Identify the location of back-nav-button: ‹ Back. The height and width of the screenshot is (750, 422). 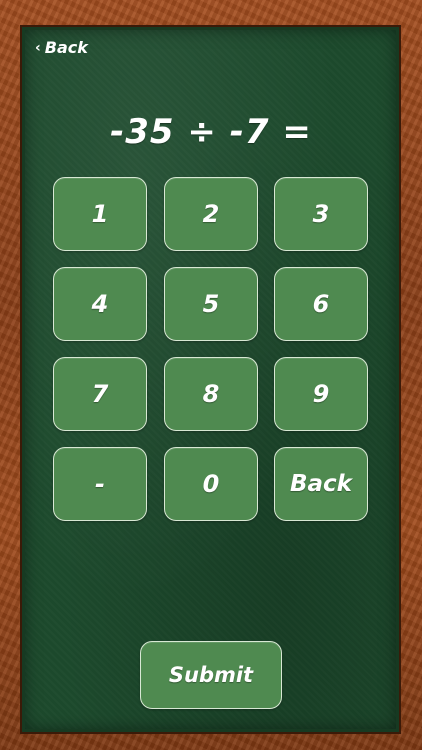
(61, 48).